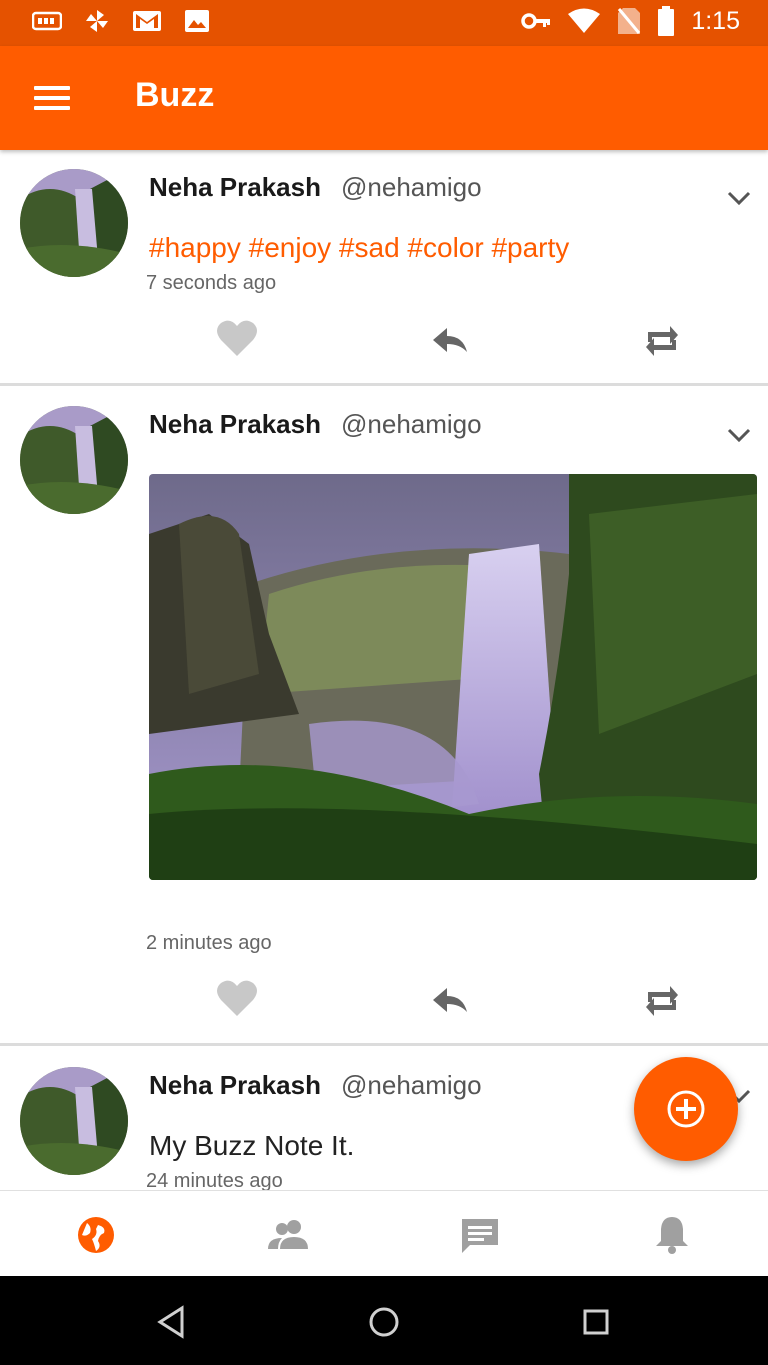 The width and height of the screenshot is (768, 1365). Describe the element at coordinates (536, 21) in the screenshot. I see `vpn-key-icon` at that location.